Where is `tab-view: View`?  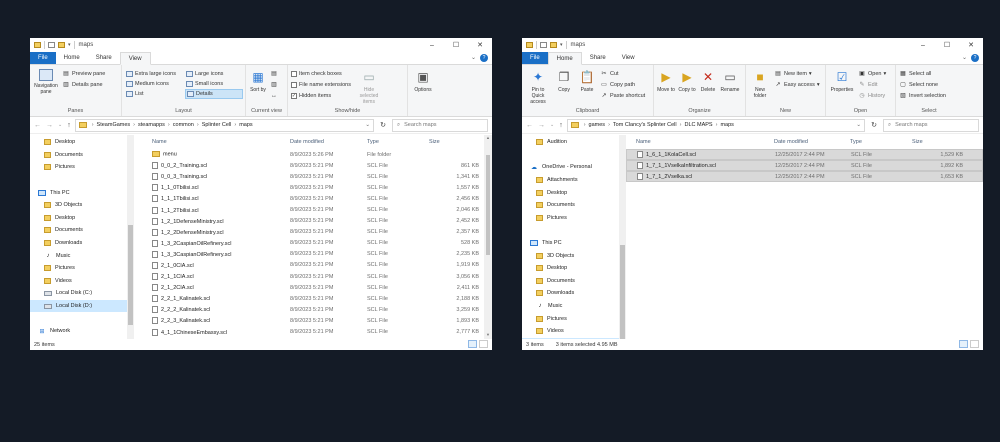
tab-view: View is located at coordinates (135, 58).